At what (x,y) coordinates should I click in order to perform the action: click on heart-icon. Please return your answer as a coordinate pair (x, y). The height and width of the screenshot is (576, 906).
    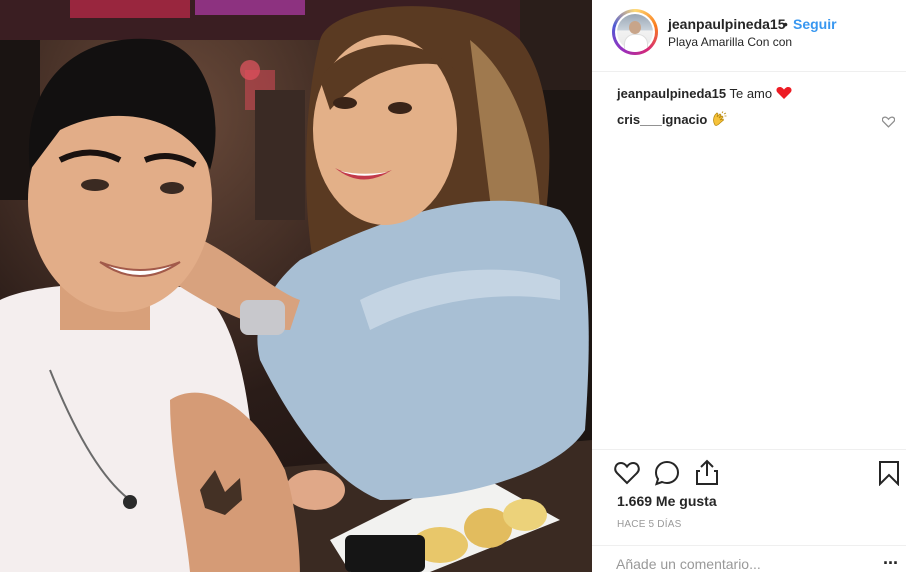
    Looking at the image, I should click on (627, 475).